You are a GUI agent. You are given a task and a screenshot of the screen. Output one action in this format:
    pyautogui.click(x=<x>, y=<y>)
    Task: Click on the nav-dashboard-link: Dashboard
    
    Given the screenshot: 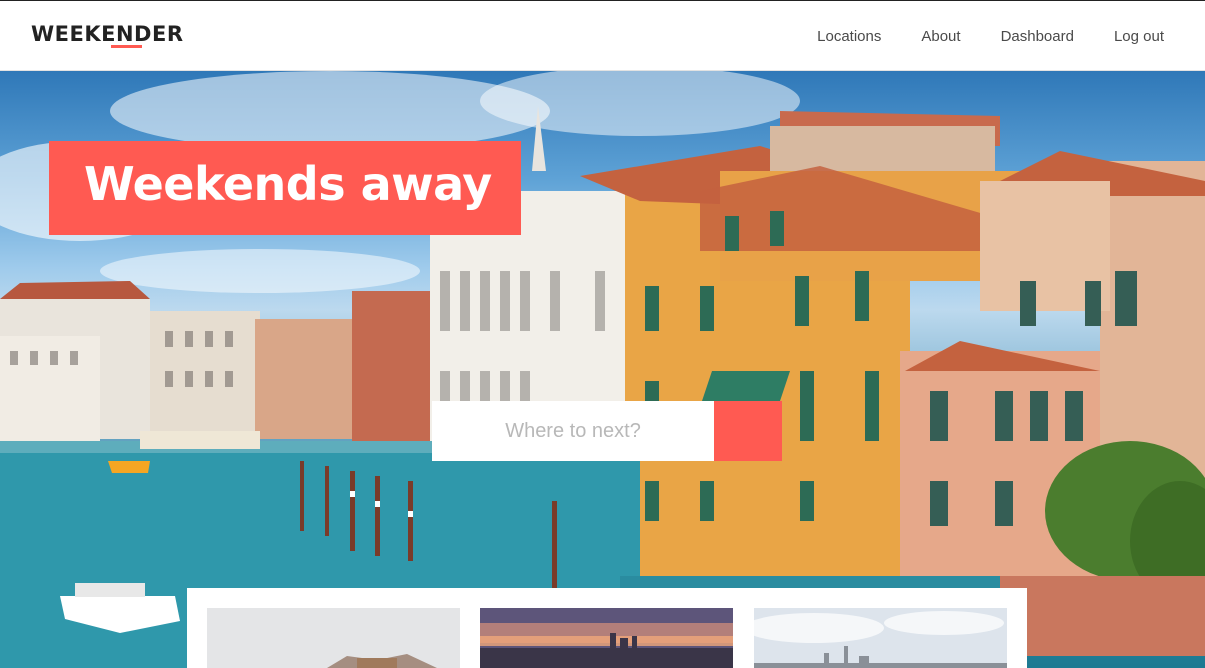 What is the action you would take?
    pyautogui.click(x=1037, y=36)
    